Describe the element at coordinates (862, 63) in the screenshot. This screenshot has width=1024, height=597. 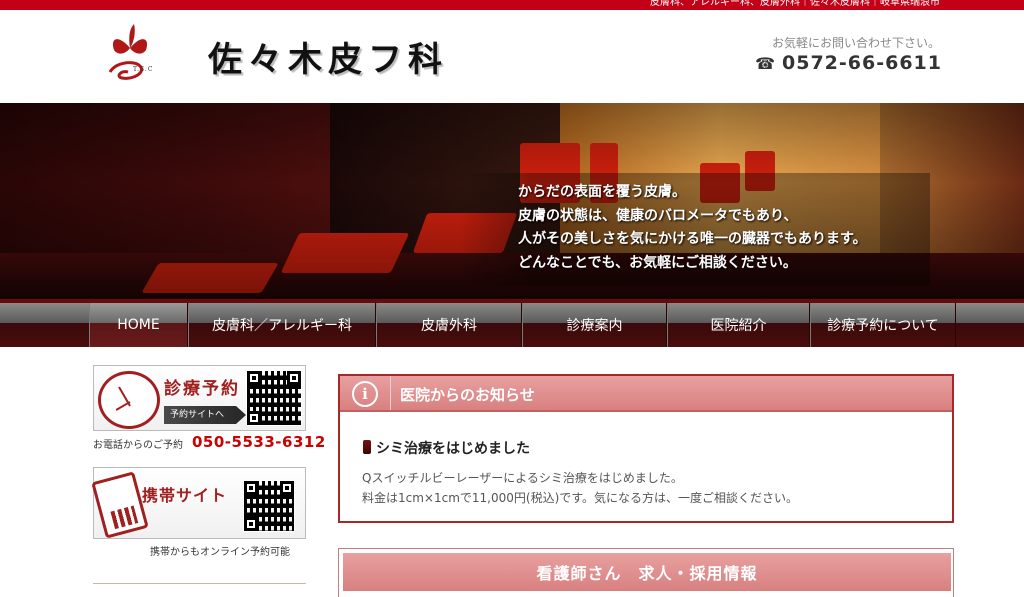
I see `header-phone-number: 0572-66-6611` at that location.